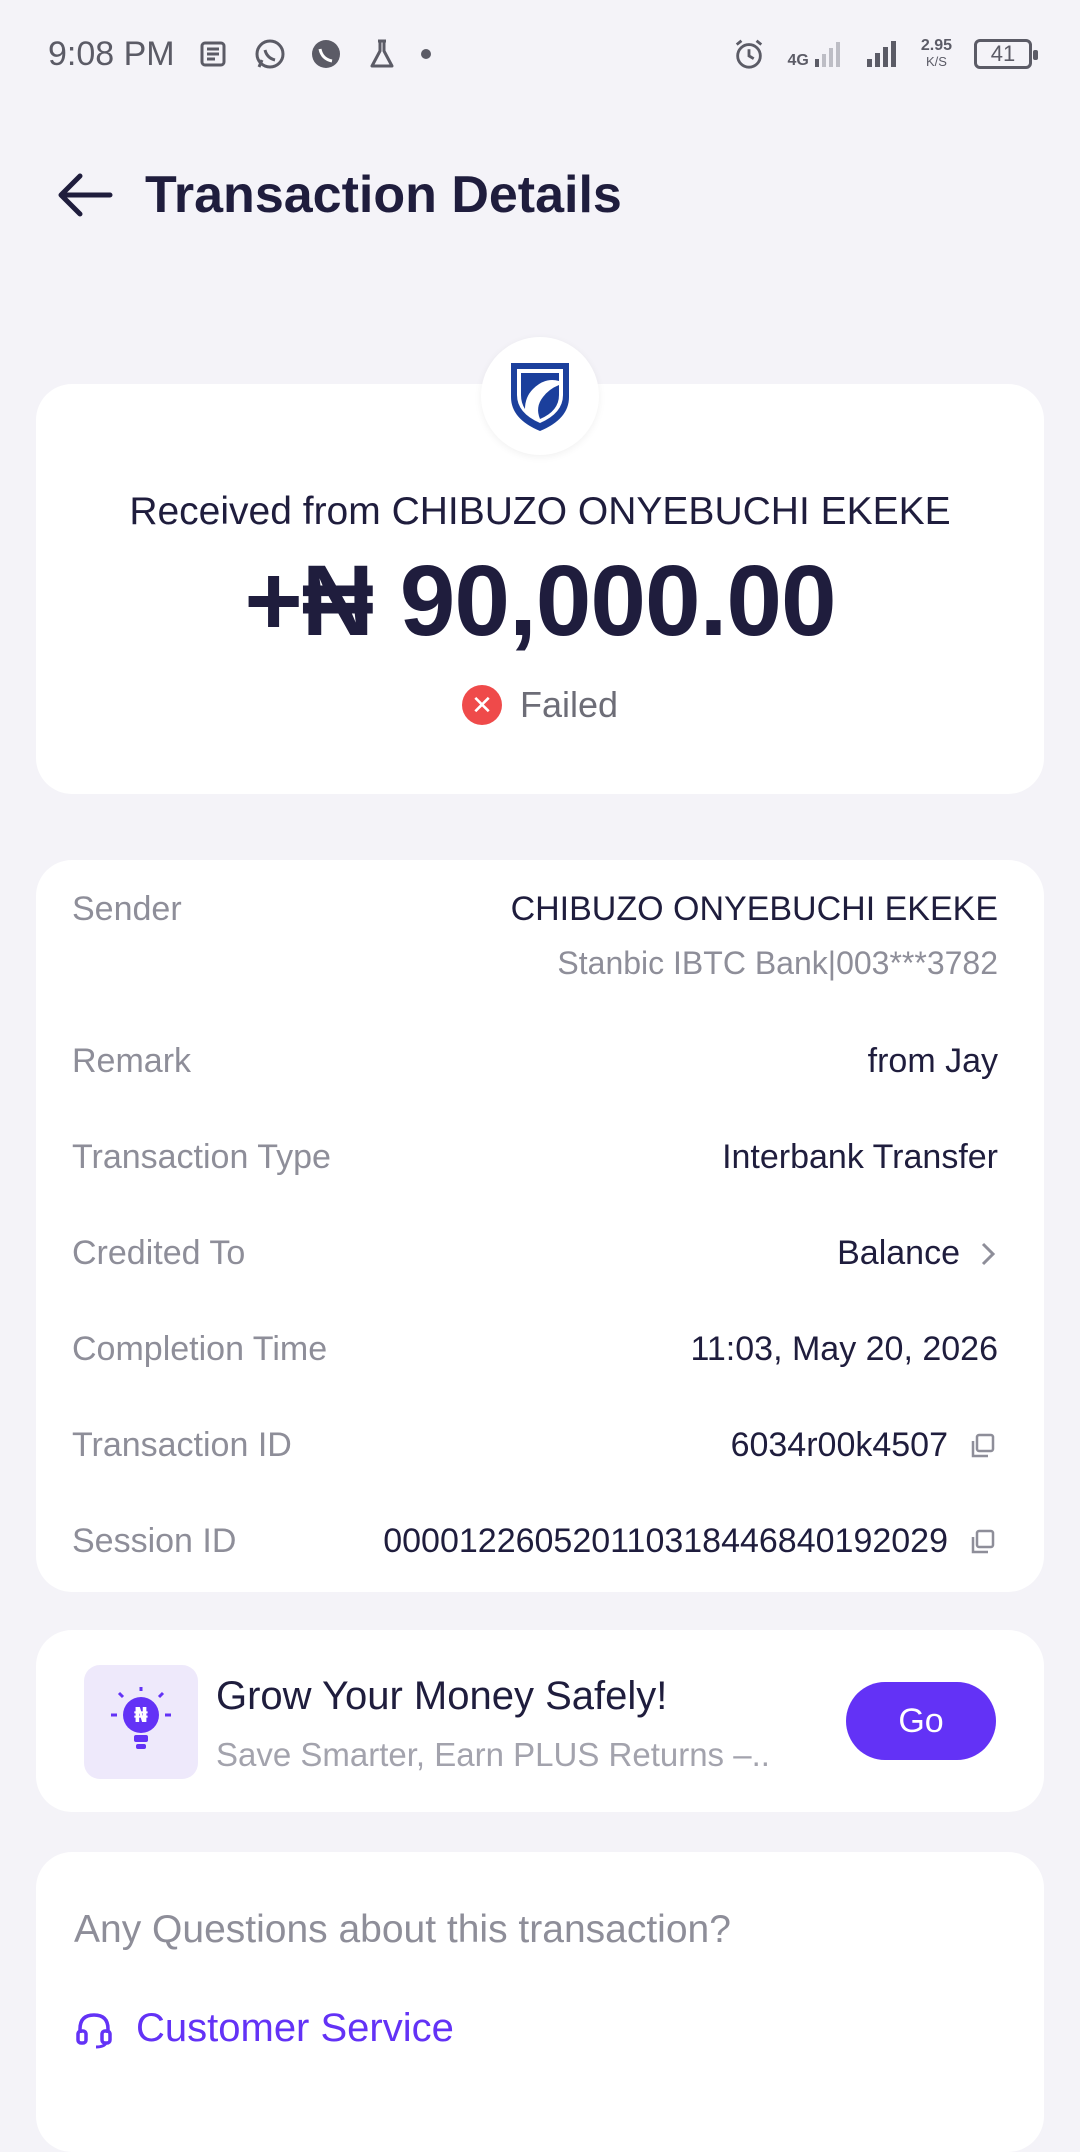 This screenshot has width=1080, height=2152. I want to click on promo-subtitle: Save Smarter, Earn PLUS Returns –.., so click(493, 1754).